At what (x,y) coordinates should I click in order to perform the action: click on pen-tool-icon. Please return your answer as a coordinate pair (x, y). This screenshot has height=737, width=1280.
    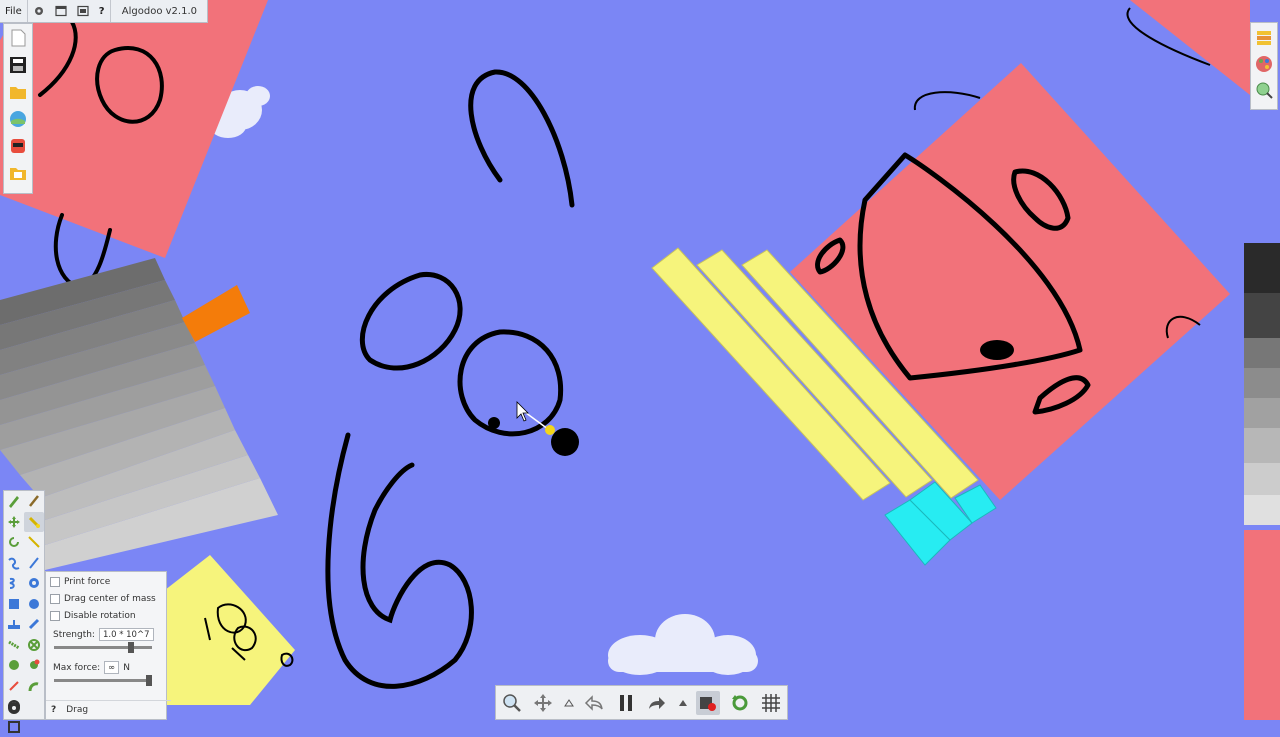
    Looking at the image, I should click on (34, 624).